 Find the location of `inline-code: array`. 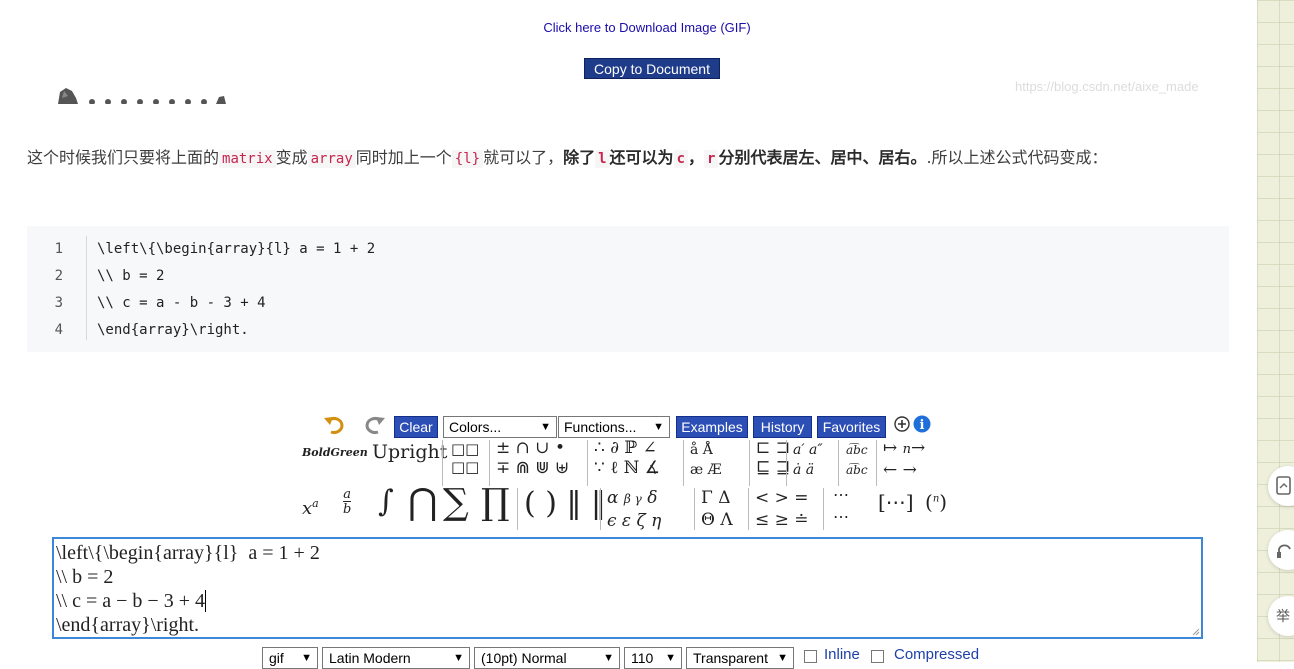

inline-code: array is located at coordinates (331, 159).